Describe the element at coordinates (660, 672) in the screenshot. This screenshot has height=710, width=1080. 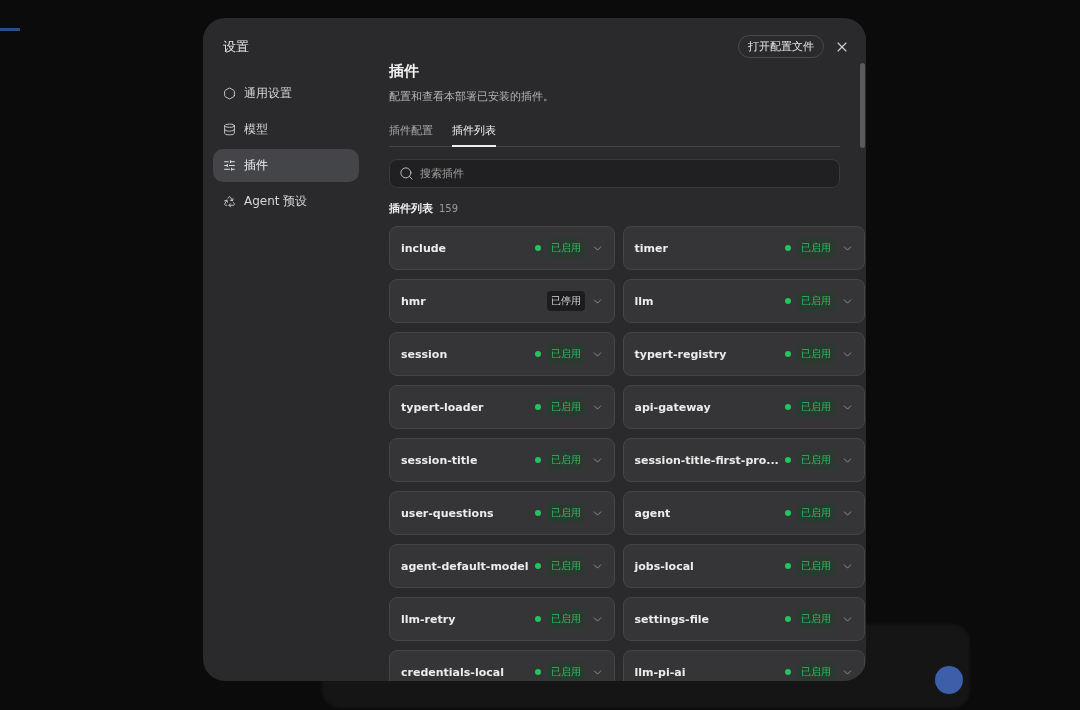
I see `plugin-name: llm-pi-ai` at that location.